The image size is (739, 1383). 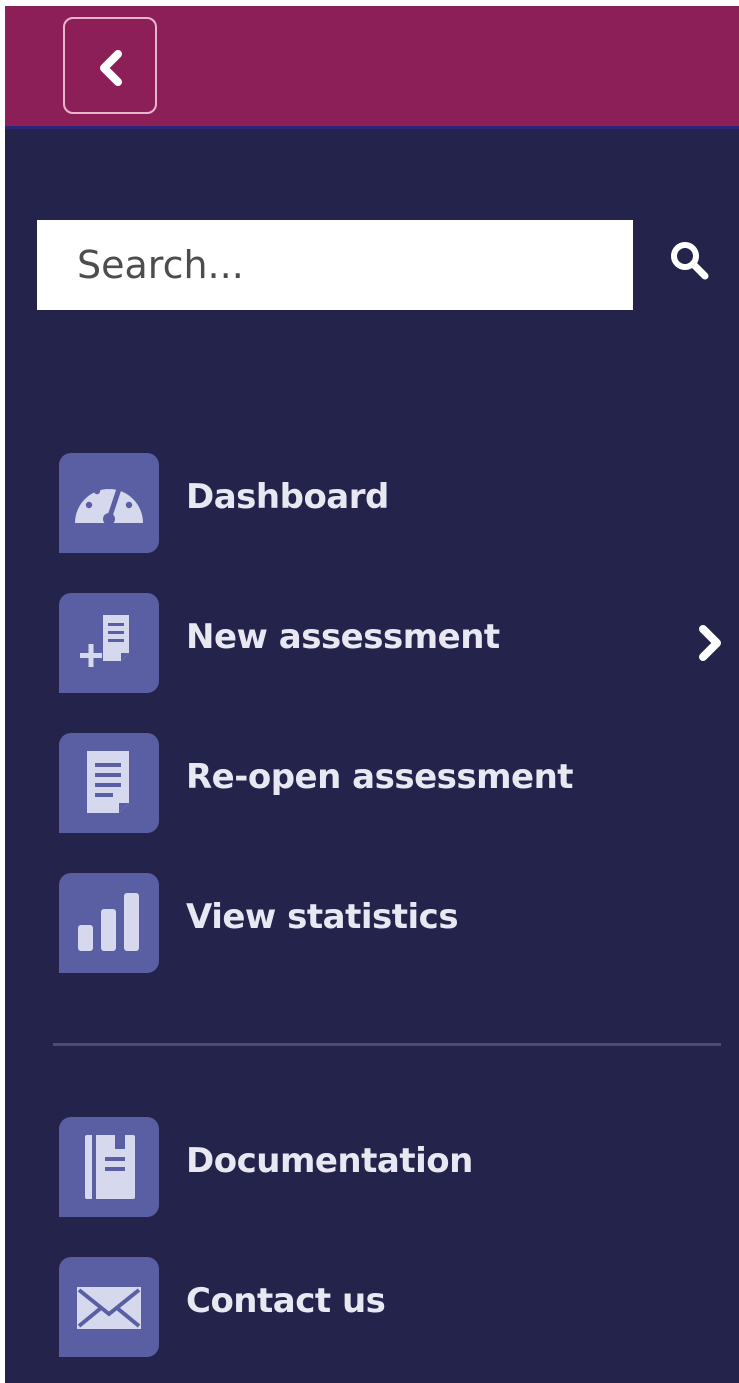 I want to click on new-document-icon, so click(x=104, y=641).